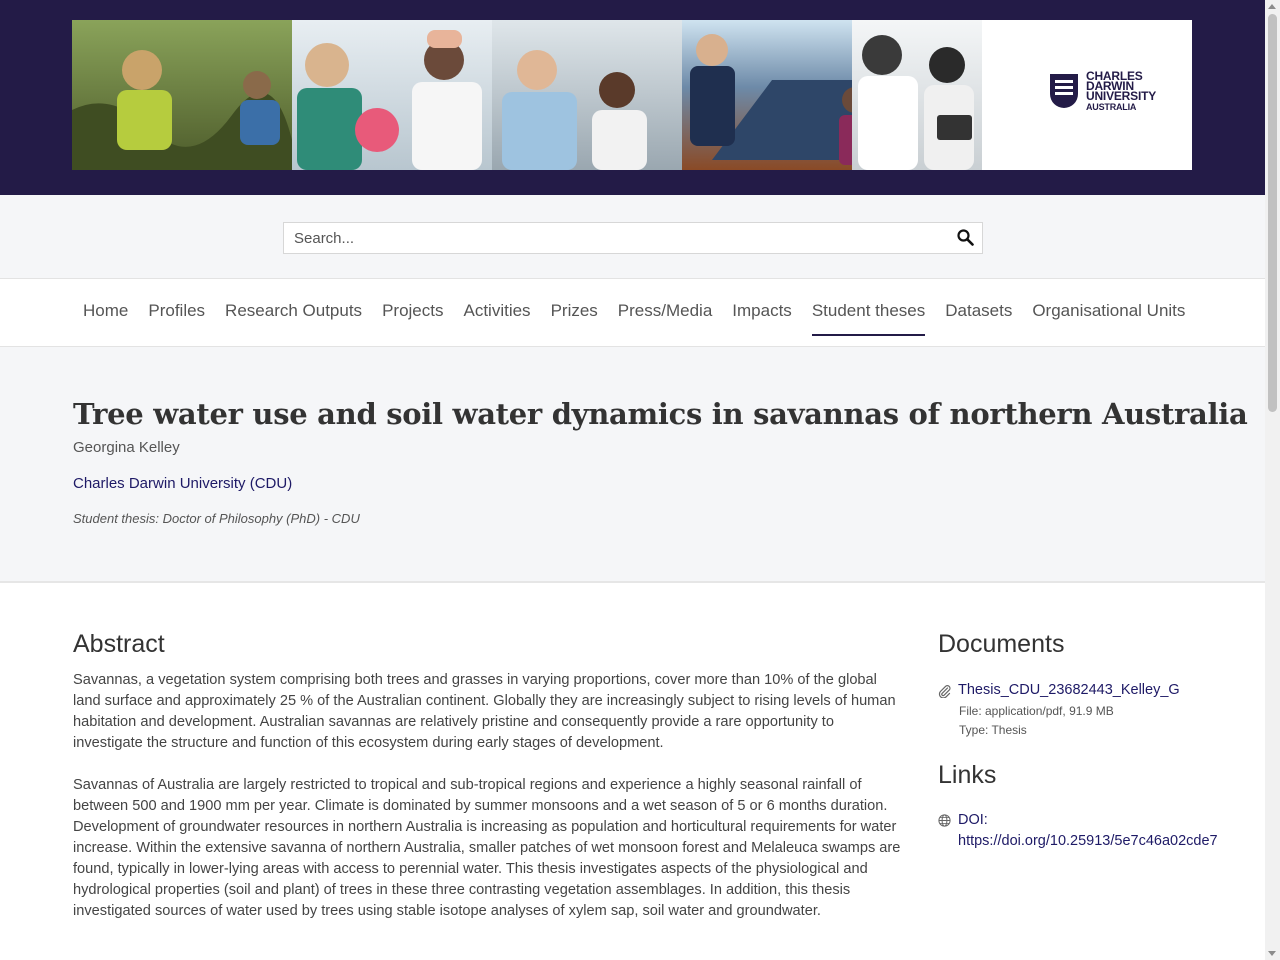 This screenshot has height=960, width=1280. Describe the element at coordinates (973, 820) in the screenshot. I see `doi-label: DOI:` at that location.